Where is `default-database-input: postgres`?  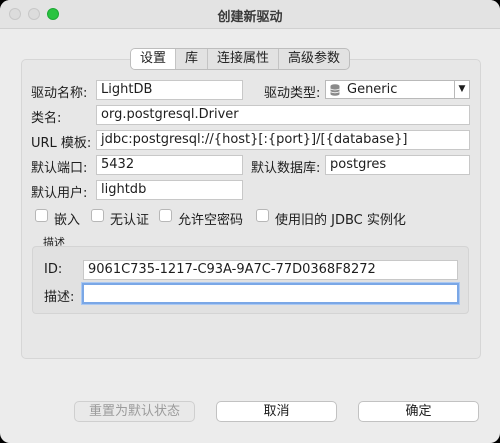
default-database-input: postgres is located at coordinates (397, 165).